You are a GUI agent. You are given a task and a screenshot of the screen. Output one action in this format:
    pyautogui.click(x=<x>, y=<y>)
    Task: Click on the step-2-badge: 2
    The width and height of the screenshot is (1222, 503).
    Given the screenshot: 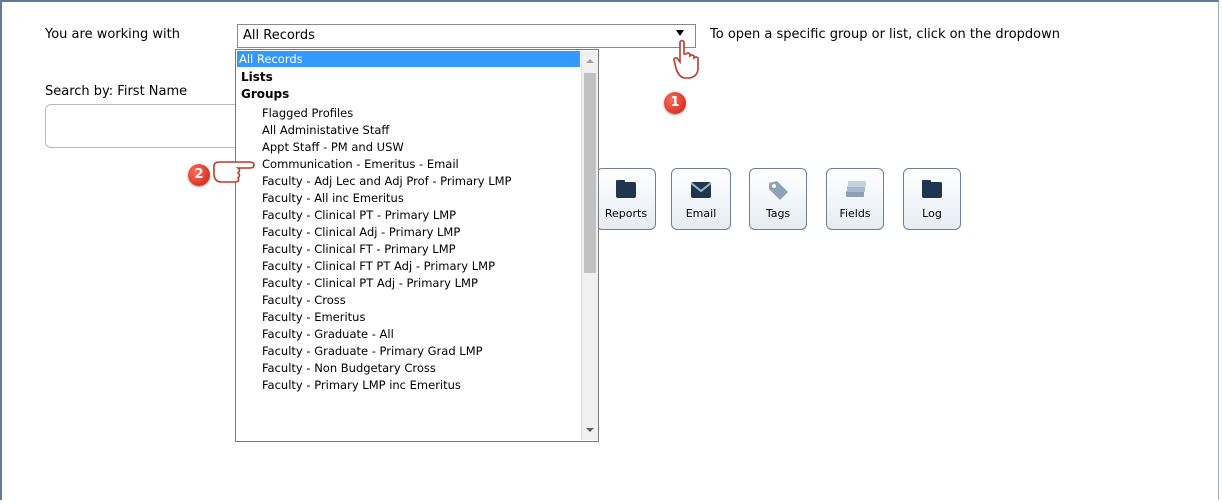 What is the action you would take?
    pyautogui.click(x=199, y=175)
    